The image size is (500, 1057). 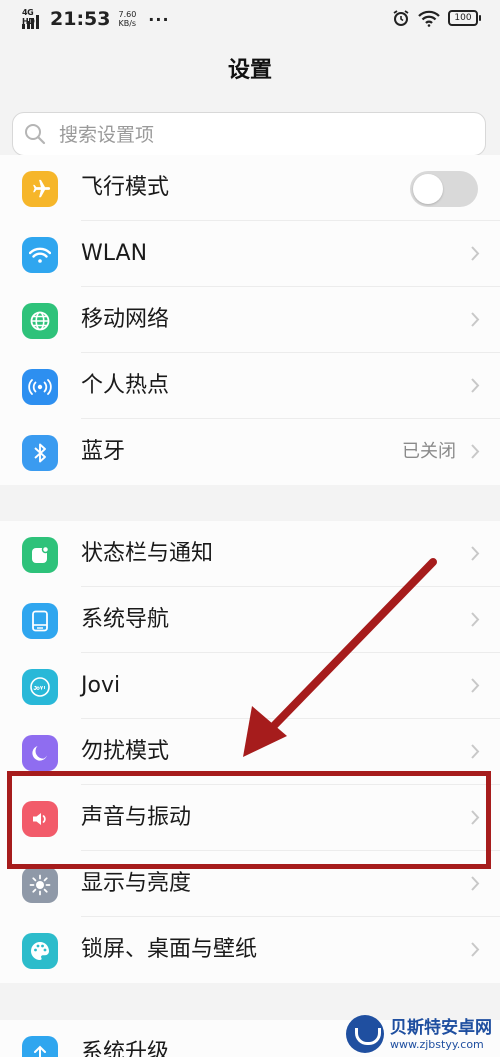 I want to click on site-watermark: 贝斯特安卓网 www.zjbstyy.com, so click(x=419, y=1034).